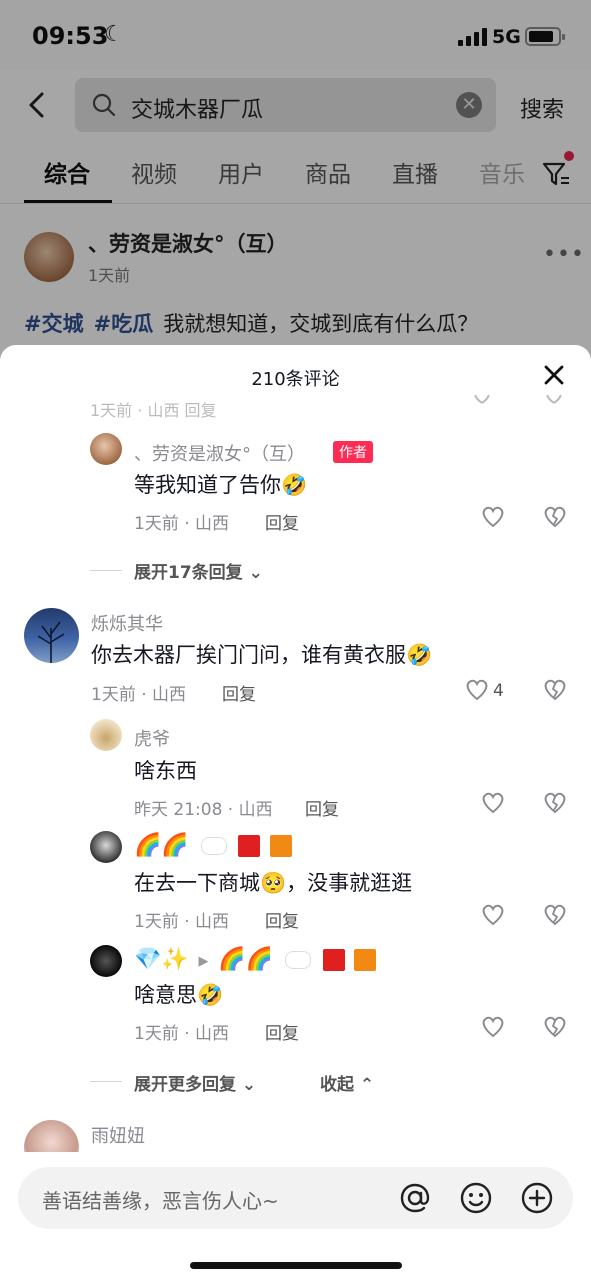 The height and width of the screenshot is (1280, 591). Describe the element at coordinates (347, 1082) in the screenshot. I see `collapse-replies-button: 收起 ⌃` at that location.